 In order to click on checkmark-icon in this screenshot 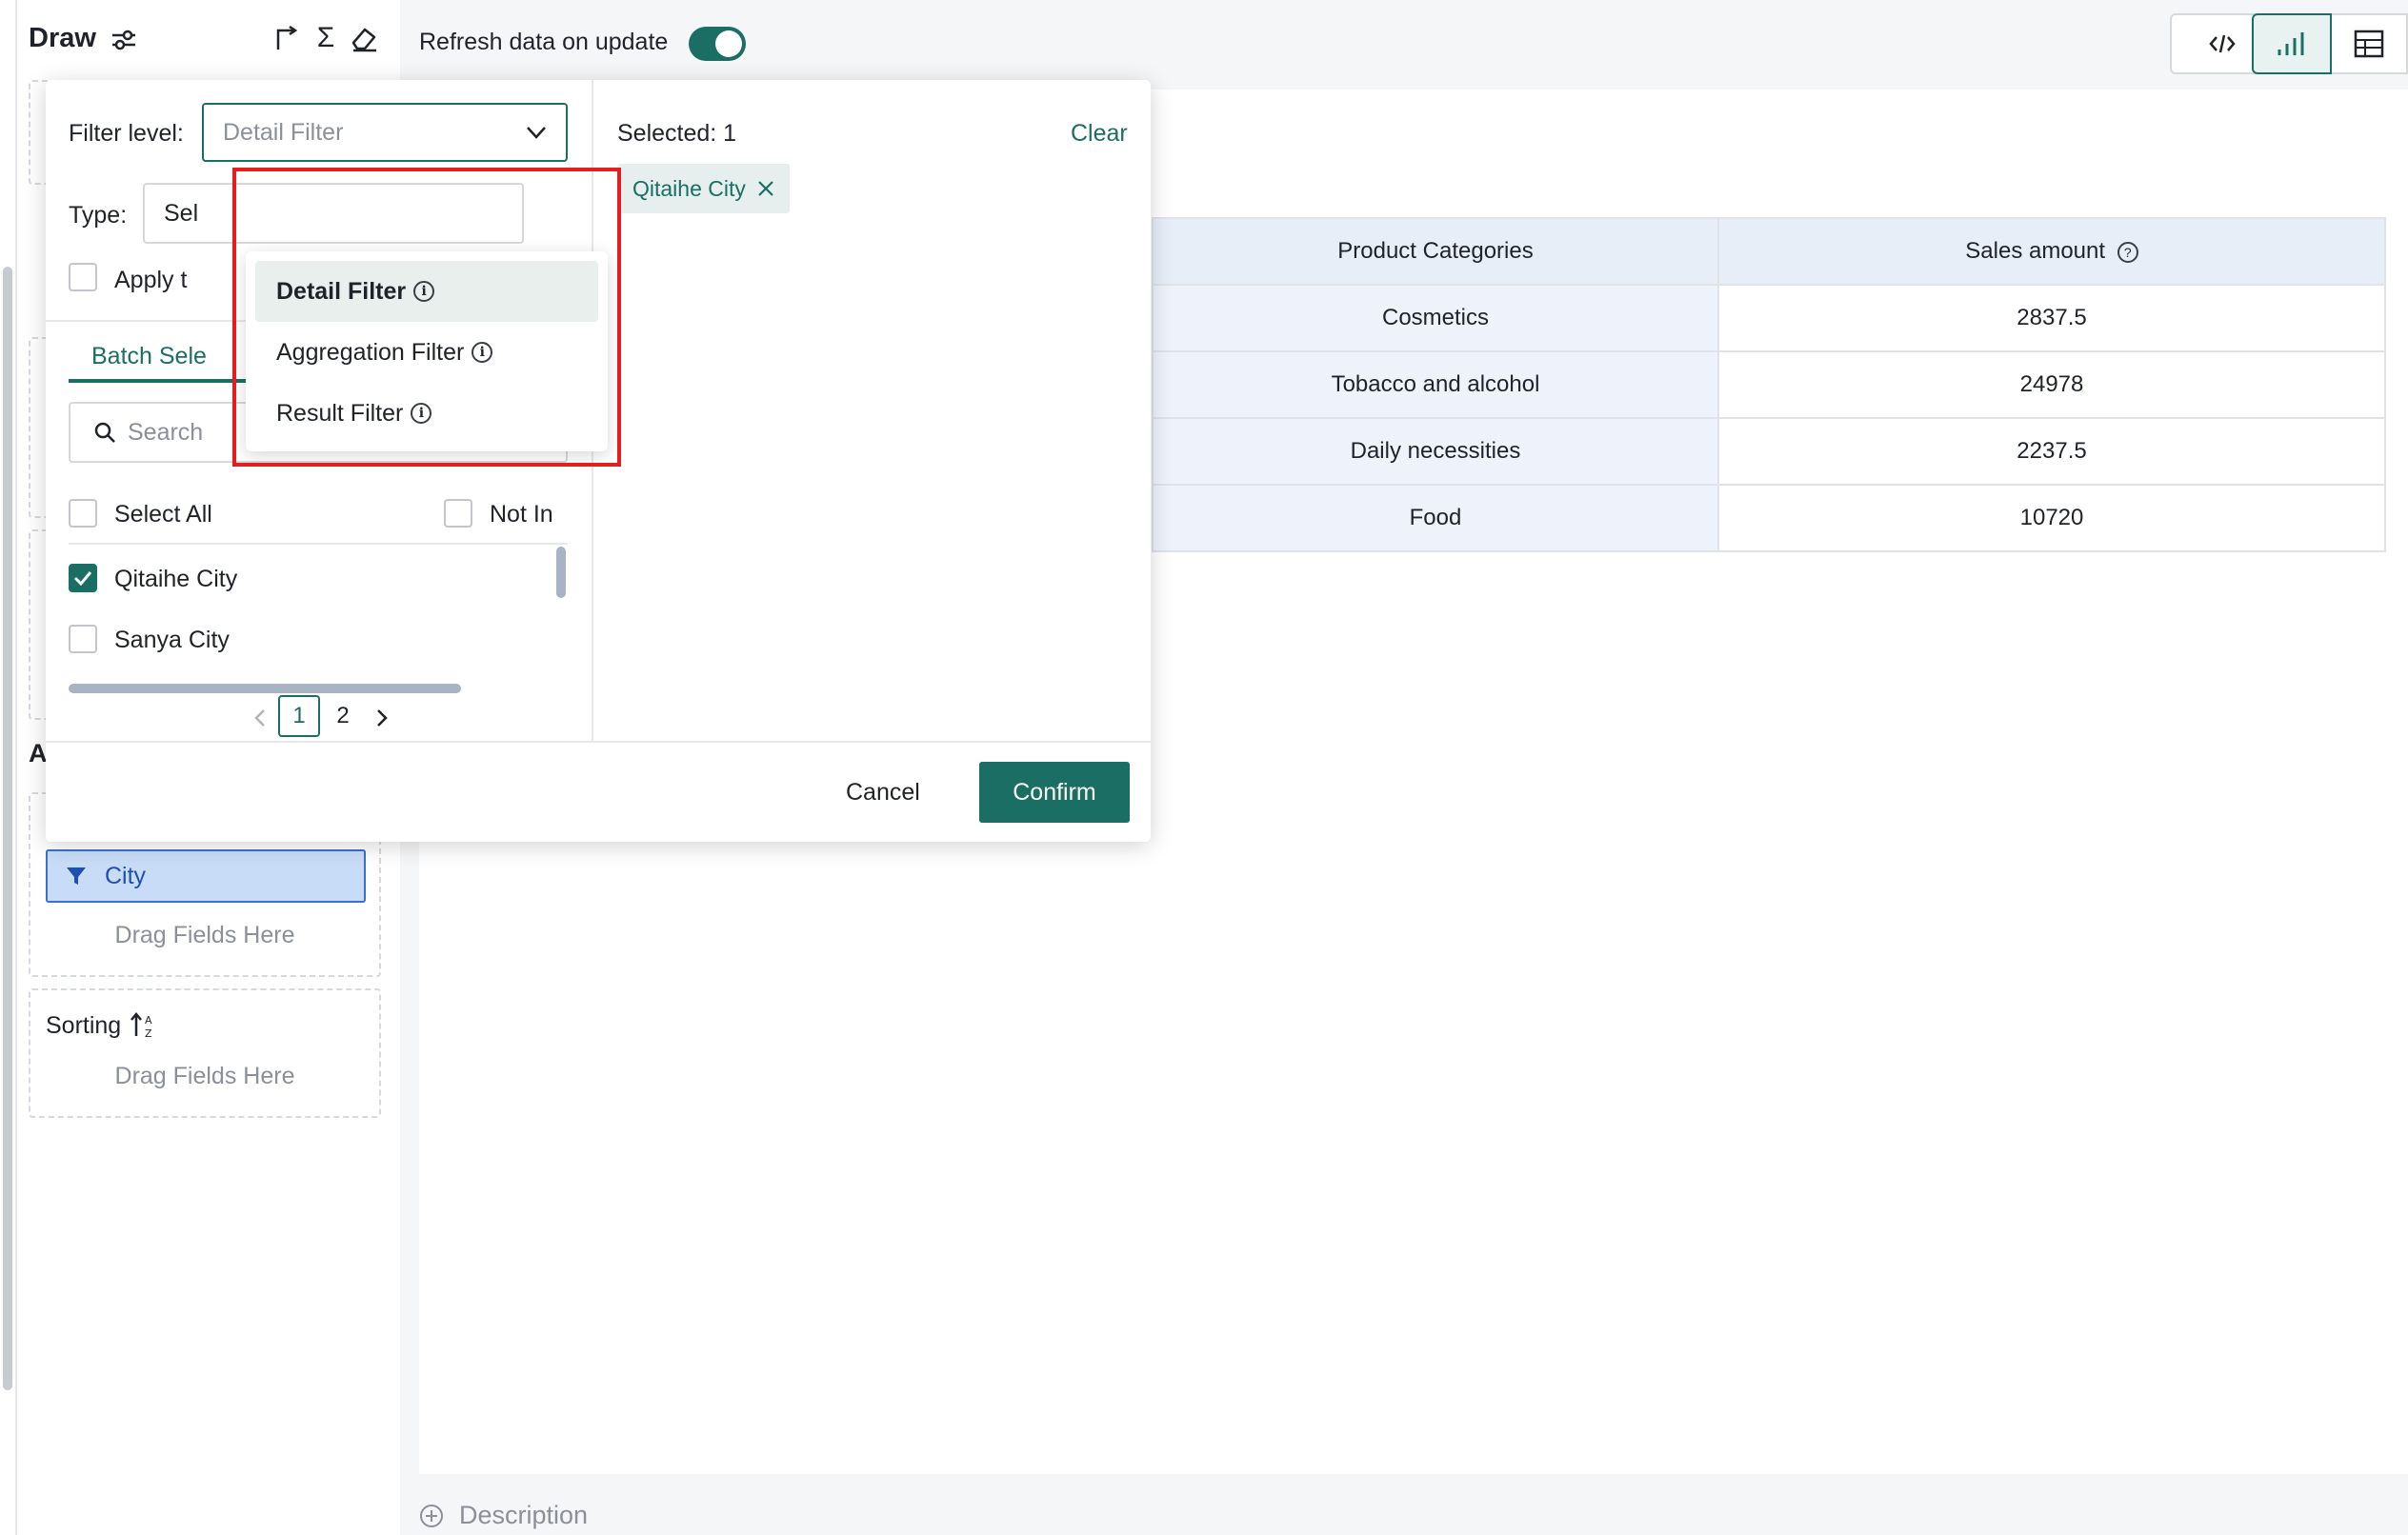, I will do `click(82, 578)`.